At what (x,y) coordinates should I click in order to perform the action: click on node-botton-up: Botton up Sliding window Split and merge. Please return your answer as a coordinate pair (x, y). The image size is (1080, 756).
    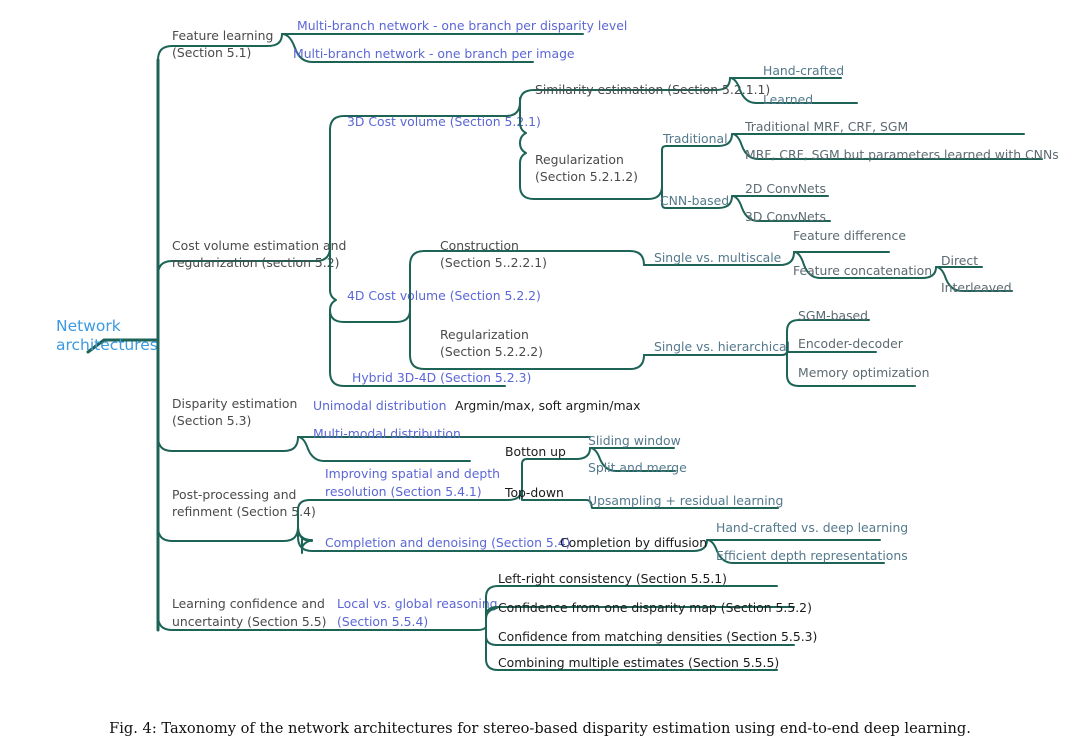
    Looking at the image, I should click on (596, 454).